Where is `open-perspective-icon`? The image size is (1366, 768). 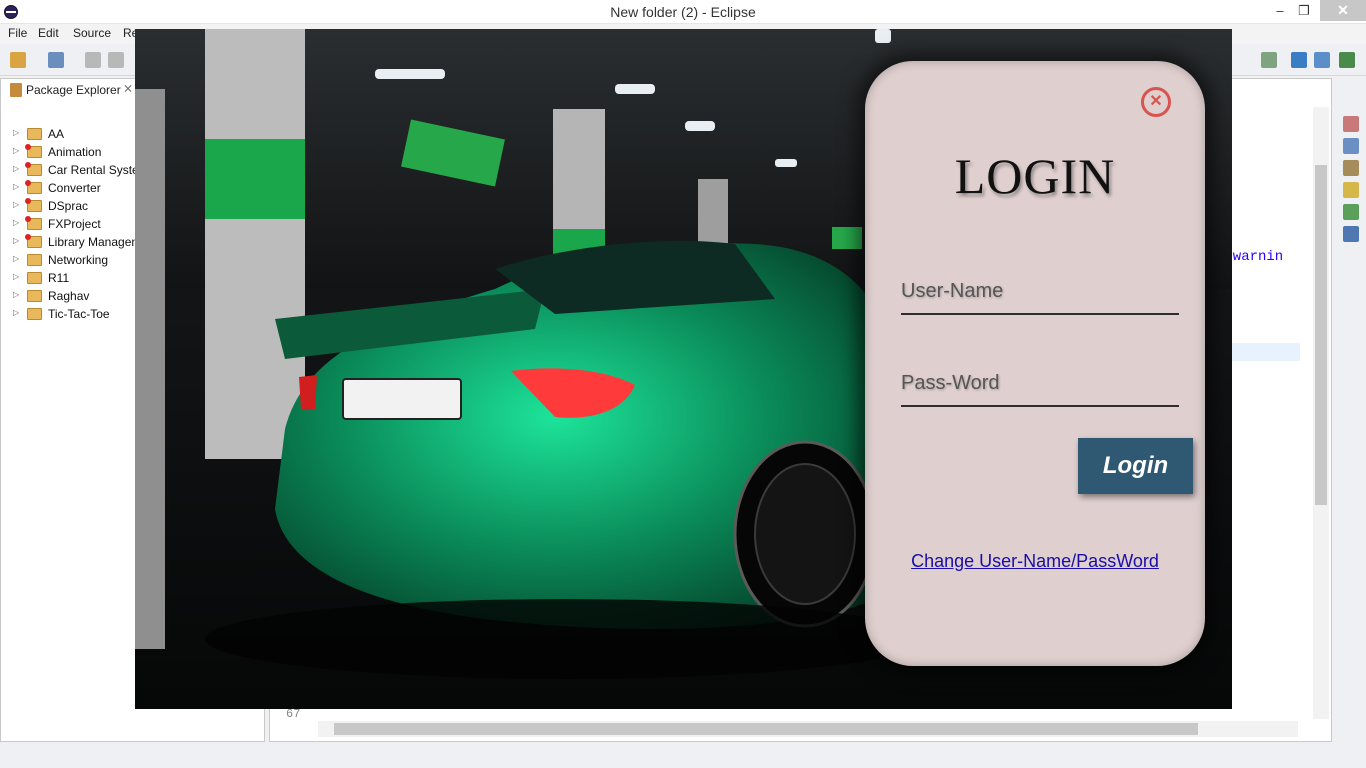 open-perspective-icon is located at coordinates (1269, 60).